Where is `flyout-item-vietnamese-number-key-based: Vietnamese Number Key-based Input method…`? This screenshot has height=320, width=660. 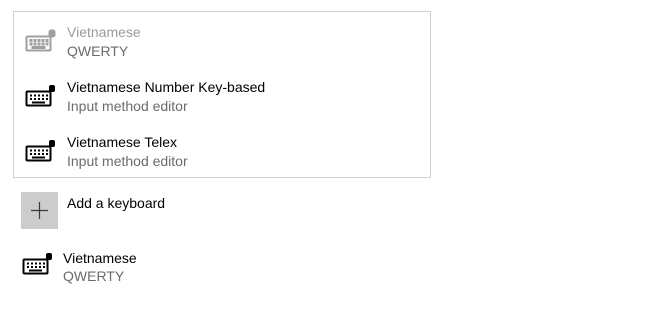
flyout-item-vietnamese-number-key-based: Vietnamese Number Key-based Input method… is located at coordinates (222, 100).